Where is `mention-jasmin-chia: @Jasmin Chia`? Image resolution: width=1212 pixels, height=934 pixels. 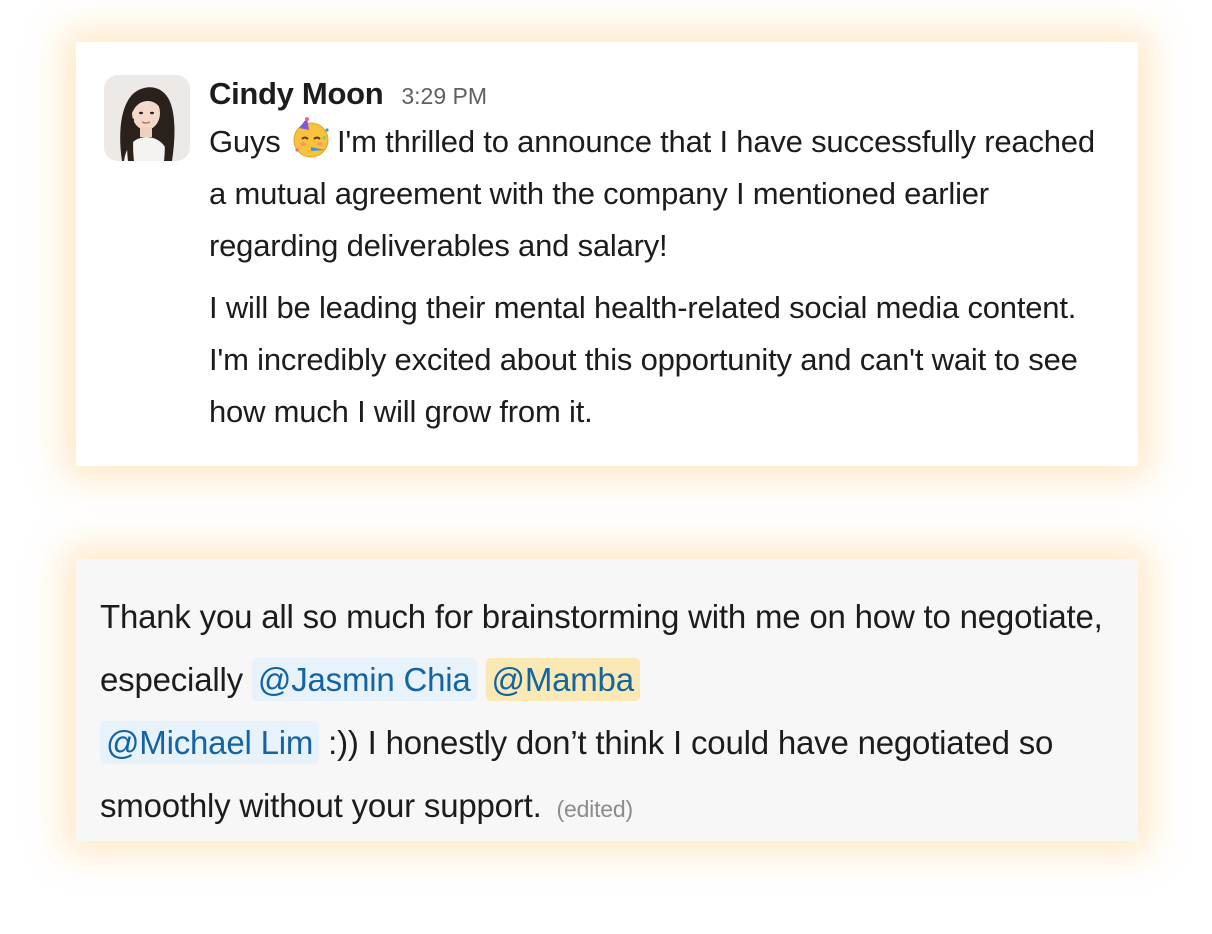
mention-jasmin-chia: @Jasmin Chia is located at coordinates (364, 679).